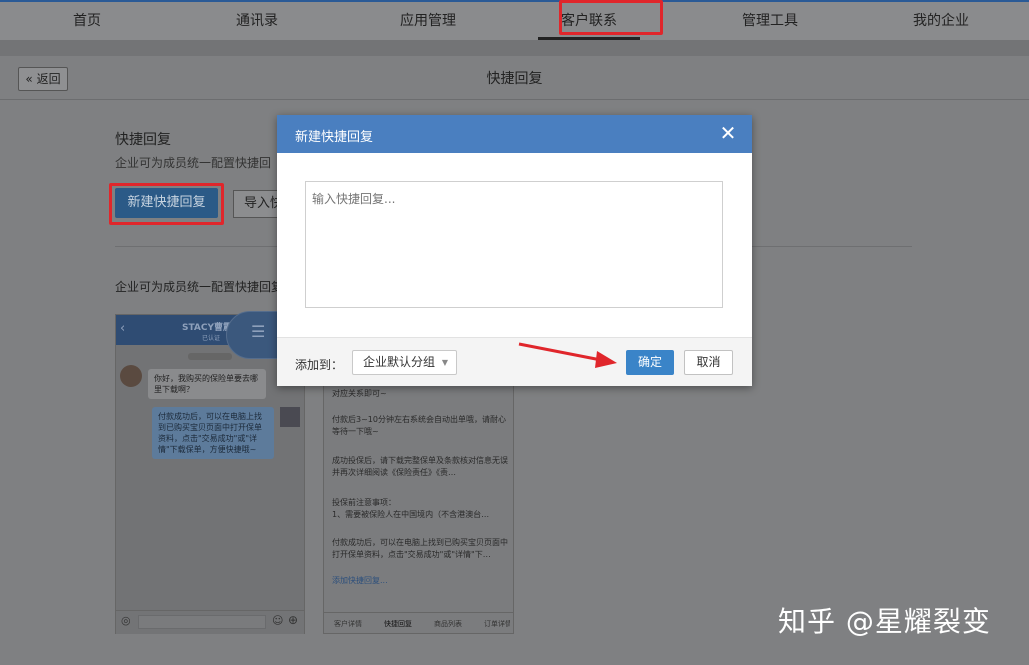 The image size is (1029, 665). Describe the element at coordinates (207, 328) in the screenshot. I see `contact-name: STACY曹震` at that location.